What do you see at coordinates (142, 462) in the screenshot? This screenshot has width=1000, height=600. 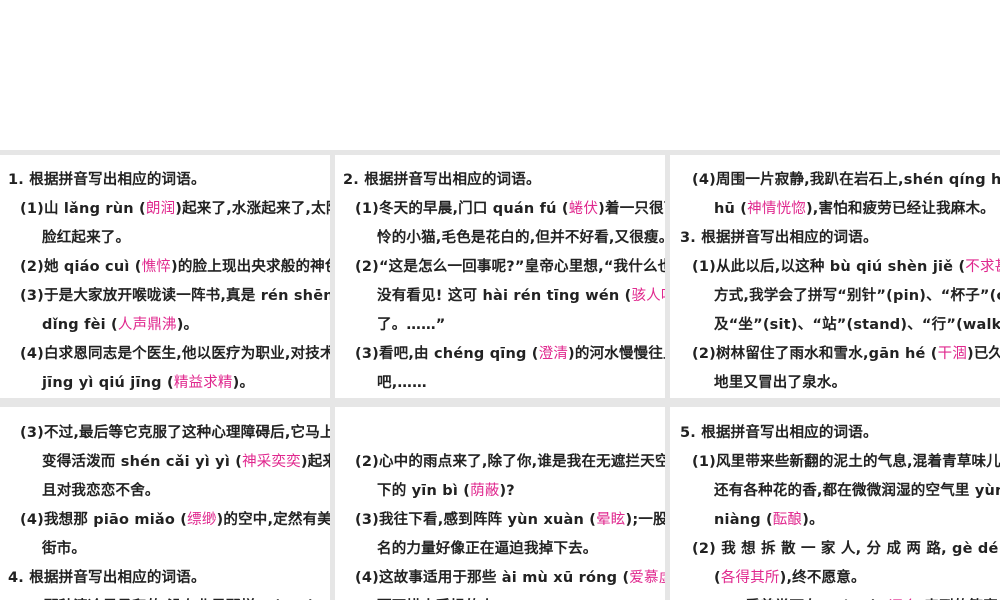 I see `line-text: 变得活泼而 shén cǎi yì yì (` at bounding box center [142, 462].